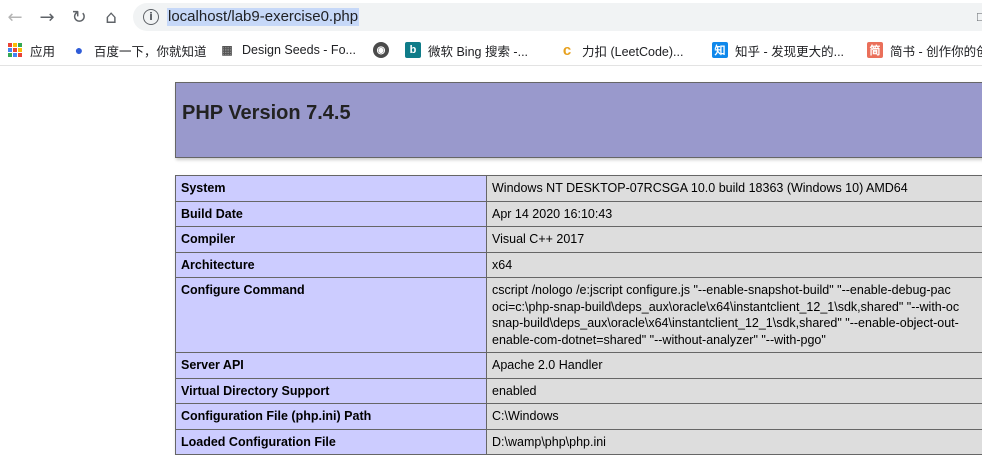  I want to click on table-row: Server API Apache 2.0 Handler, so click(579, 366).